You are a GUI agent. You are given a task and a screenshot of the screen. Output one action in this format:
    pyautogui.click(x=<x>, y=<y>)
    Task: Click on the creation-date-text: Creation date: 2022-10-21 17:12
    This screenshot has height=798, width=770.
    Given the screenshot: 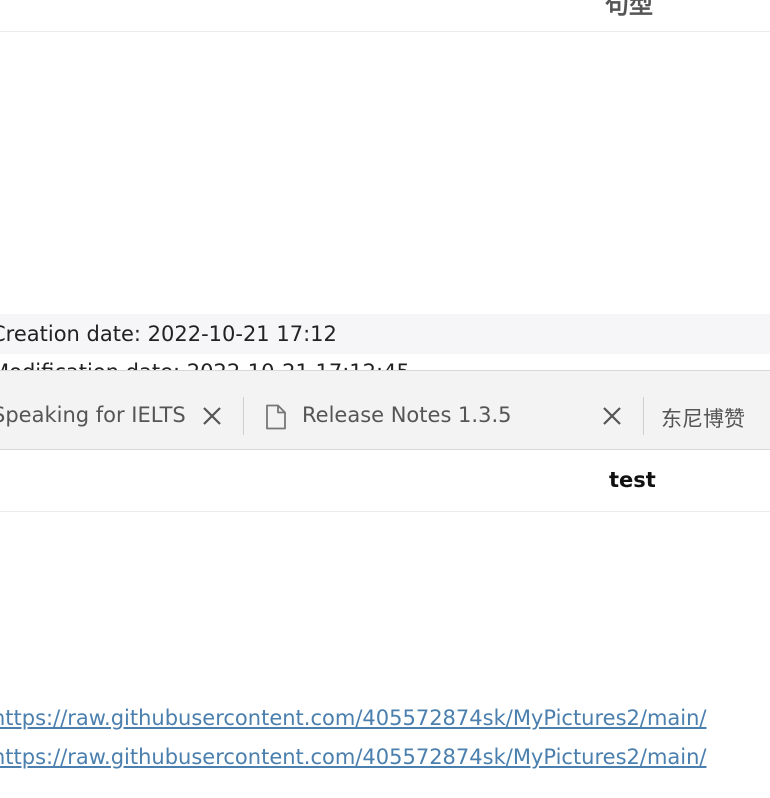 What is the action you would take?
    pyautogui.click(x=168, y=334)
    